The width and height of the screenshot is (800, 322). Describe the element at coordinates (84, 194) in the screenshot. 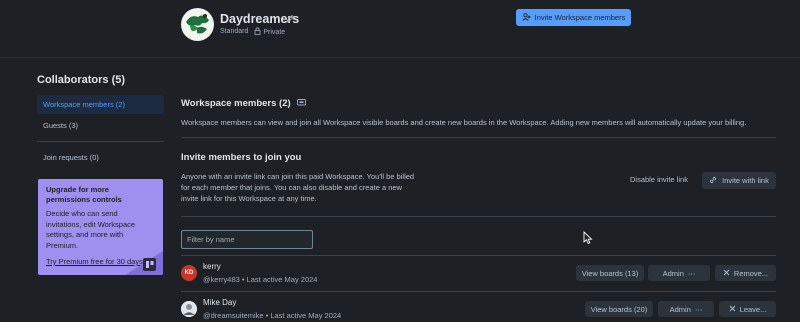

I see `promo-title: Upgrade for more permissions controls` at that location.